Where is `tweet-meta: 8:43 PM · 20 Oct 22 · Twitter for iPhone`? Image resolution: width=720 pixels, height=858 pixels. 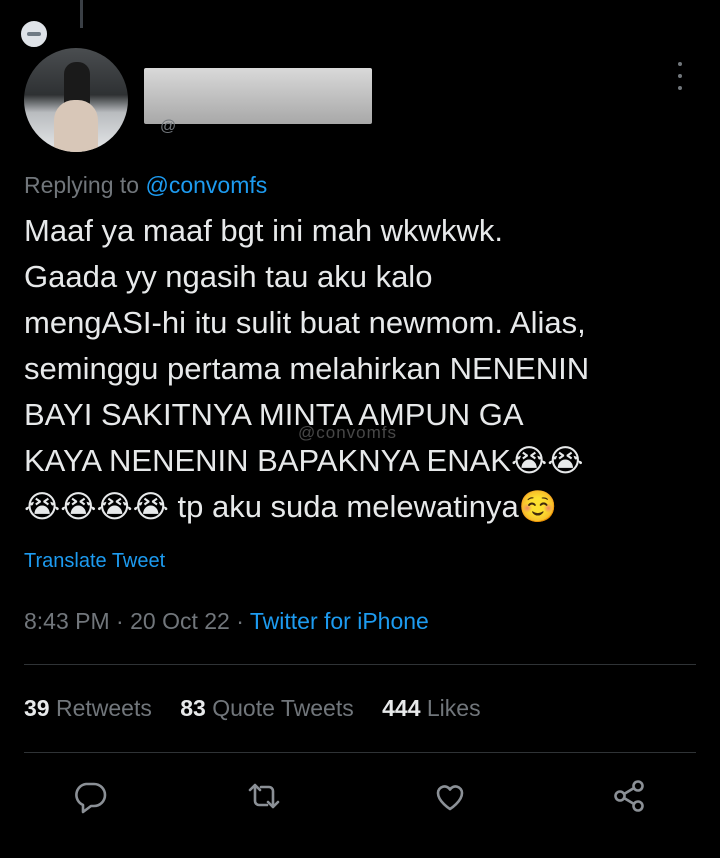
tweet-meta: 8:43 PM · 20 Oct 22 · Twitter for iPhone is located at coordinates (226, 621).